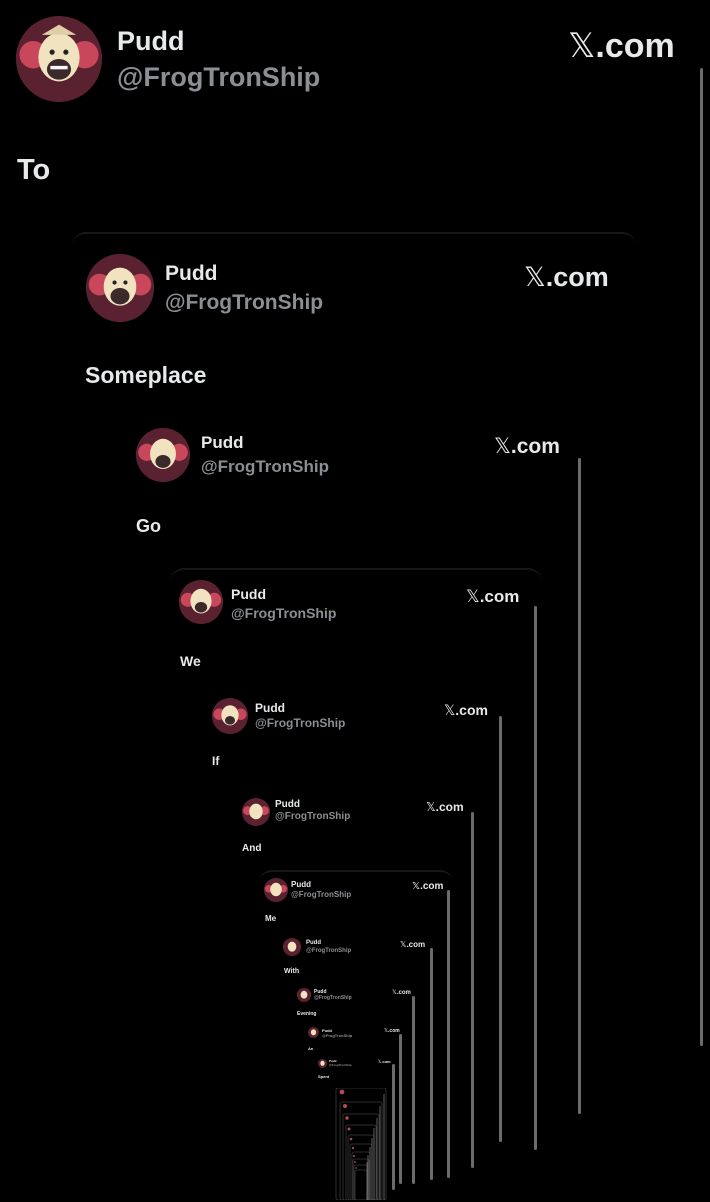 This screenshot has width=710, height=1202. What do you see at coordinates (252, 848) in the screenshot?
I see `post-text: And` at bounding box center [252, 848].